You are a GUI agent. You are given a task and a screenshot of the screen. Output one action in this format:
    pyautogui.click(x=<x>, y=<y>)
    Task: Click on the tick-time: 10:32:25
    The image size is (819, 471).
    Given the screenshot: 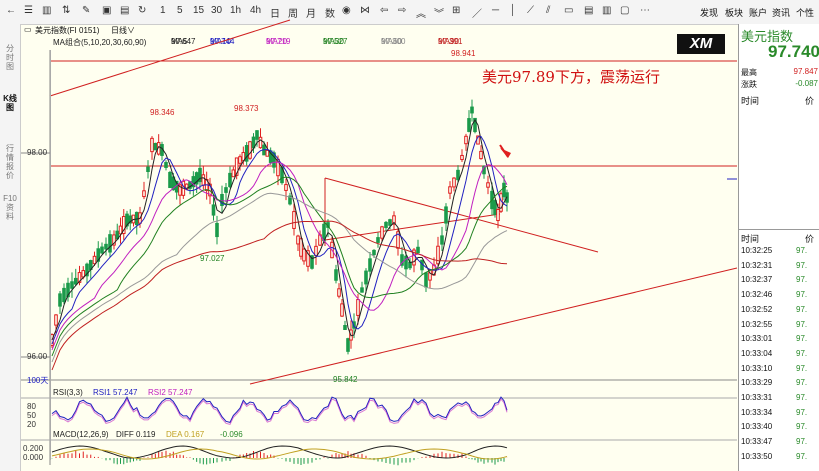 What is the action you would take?
    pyautogui.click(x=757, y=250)
    